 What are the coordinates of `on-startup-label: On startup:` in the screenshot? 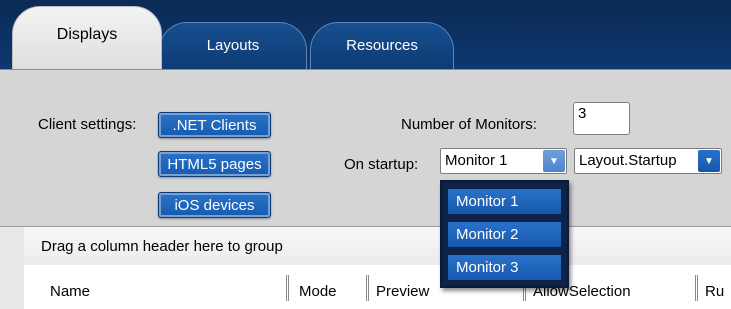 It's located at (381, 164).